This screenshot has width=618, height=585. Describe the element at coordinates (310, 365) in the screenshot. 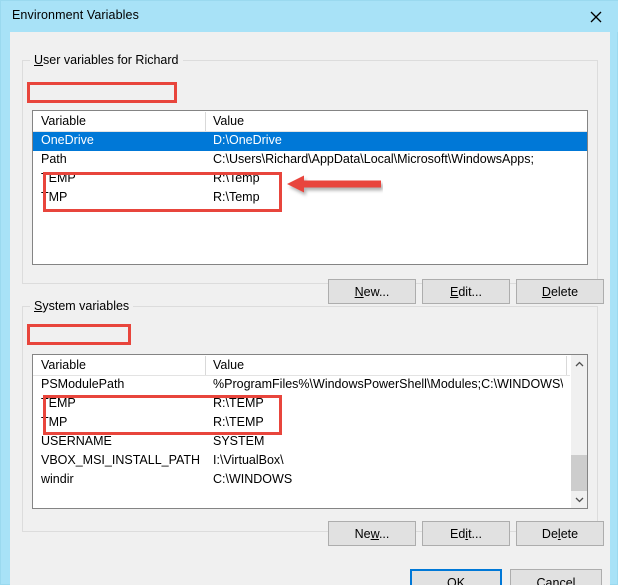

I see `system-list-header: Variable Value` at that location.